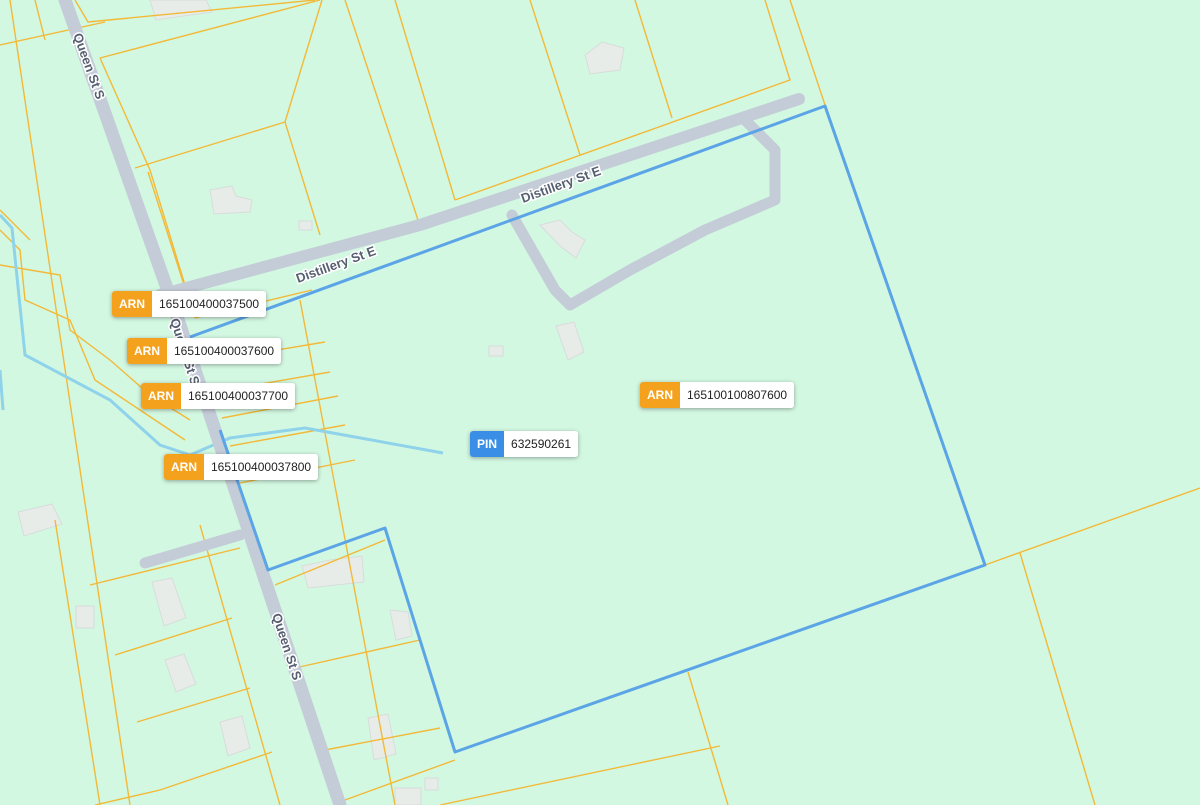 The image size is (1200, 805). Describe the element at coordinates (541, 444) in the screenshot. I see `pin-number: 632590261` at that location.